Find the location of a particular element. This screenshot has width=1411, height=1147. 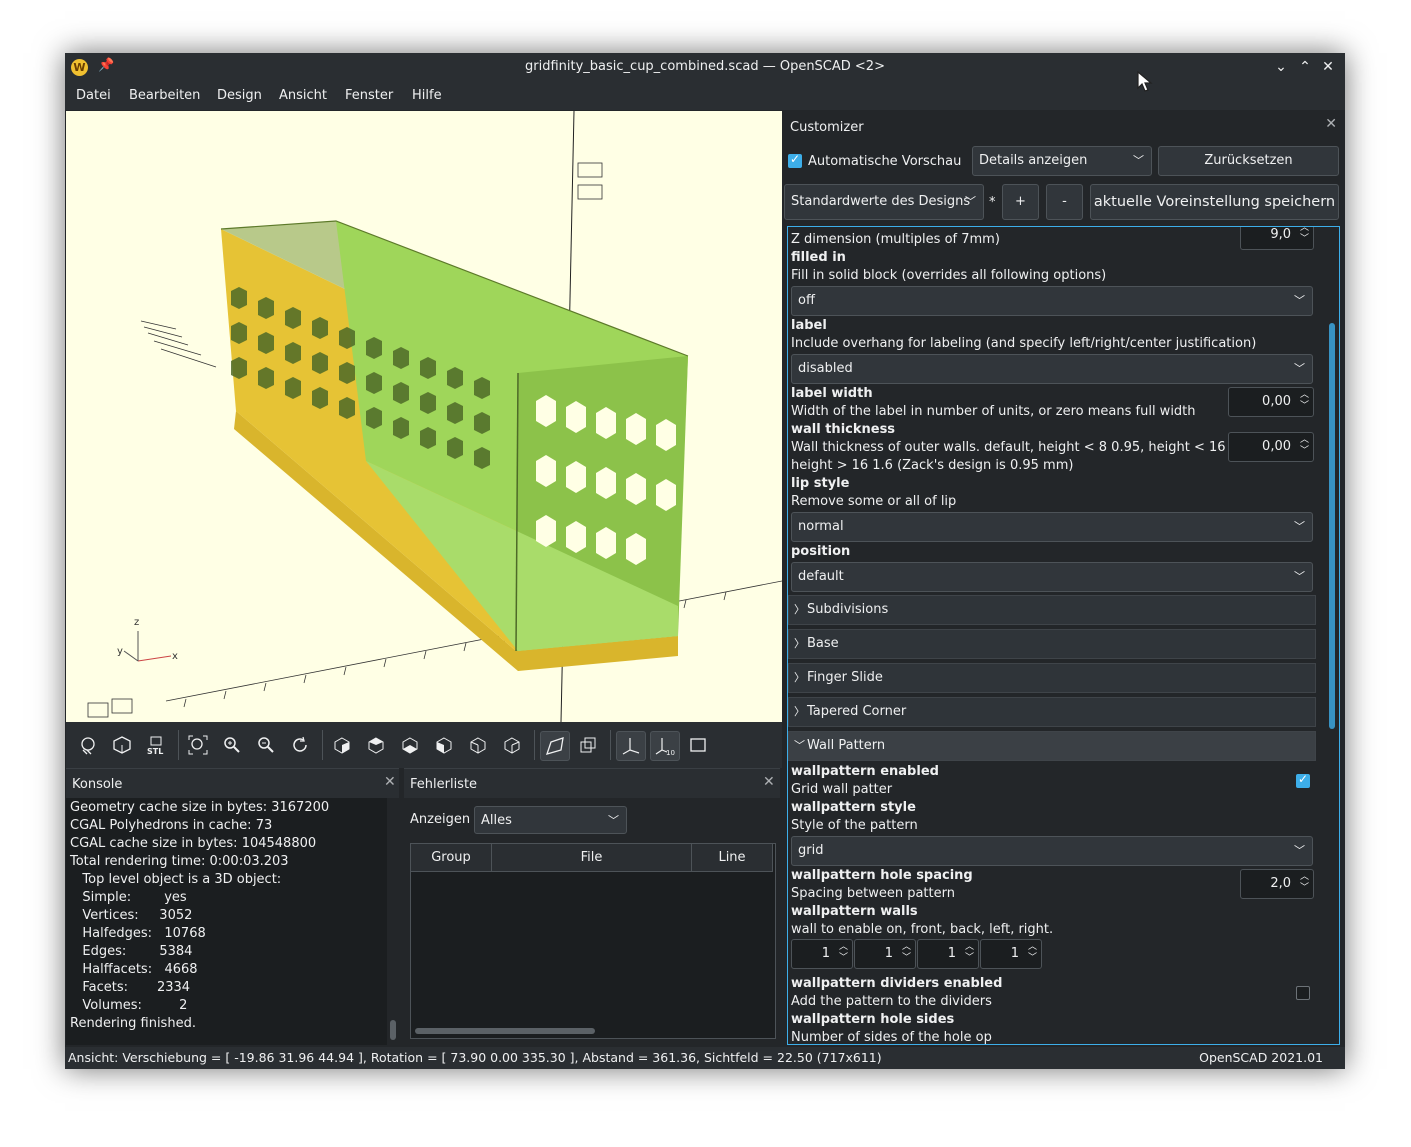

position-select: default ﹀ is located at coordinates (1052, 577).